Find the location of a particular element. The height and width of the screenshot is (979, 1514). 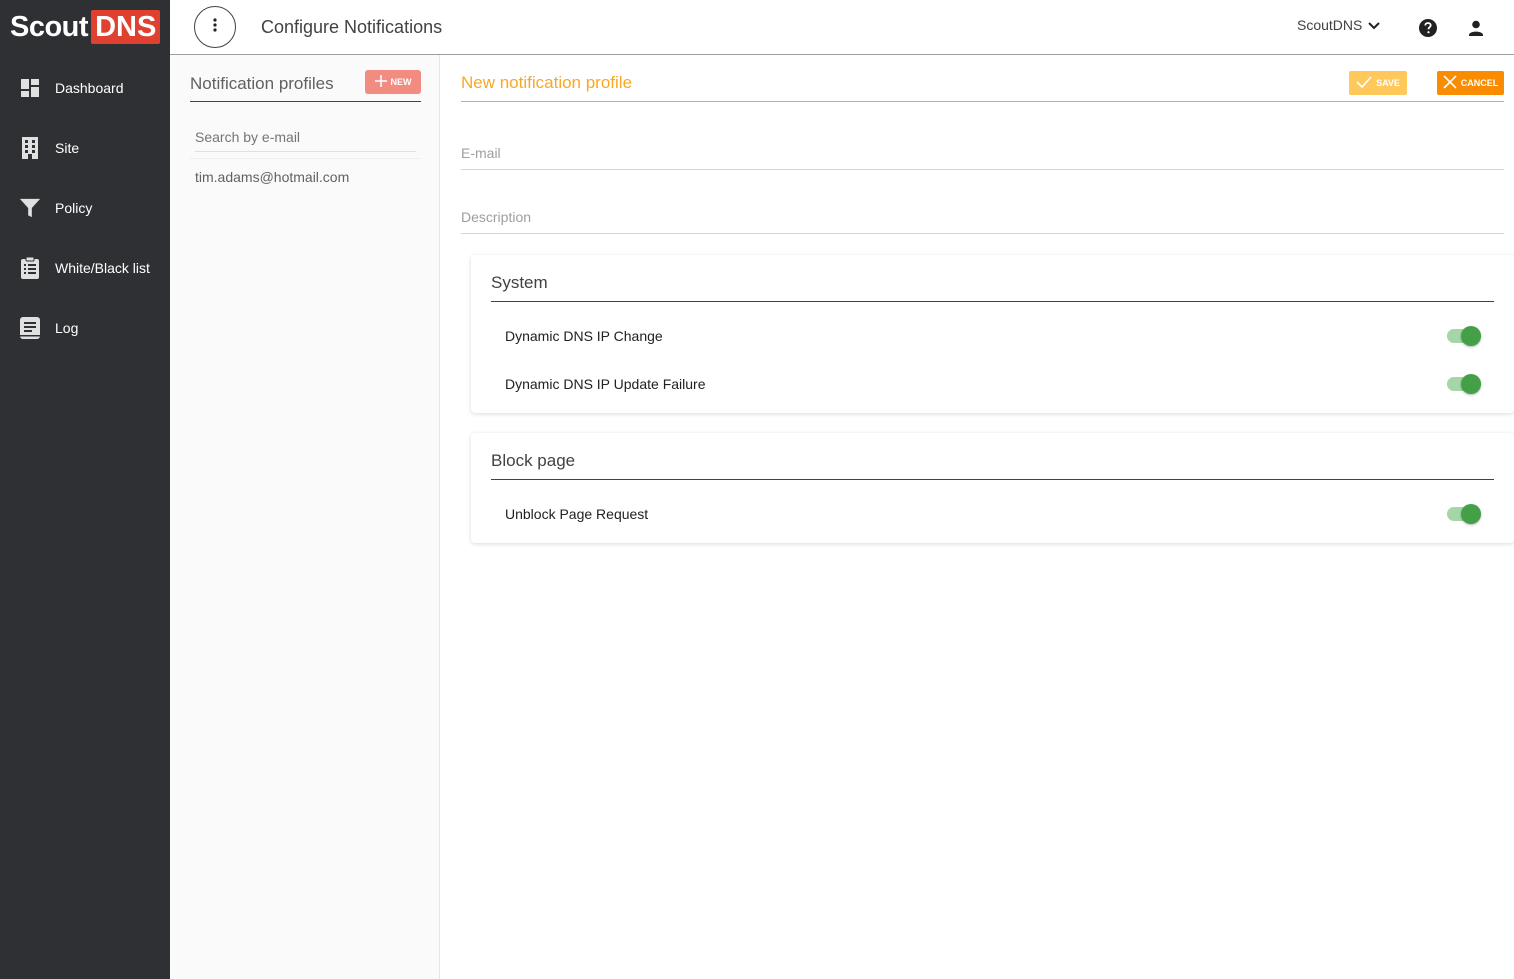

sidebar-item-white-black-list: White/Black list is located at coordinates (85, 268).